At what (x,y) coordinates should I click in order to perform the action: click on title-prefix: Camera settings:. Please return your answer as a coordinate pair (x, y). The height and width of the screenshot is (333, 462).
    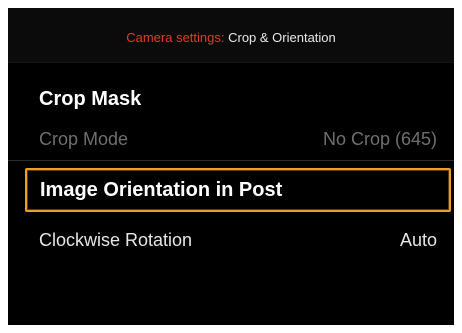
    Looking at the image, I should click on (175, 37).